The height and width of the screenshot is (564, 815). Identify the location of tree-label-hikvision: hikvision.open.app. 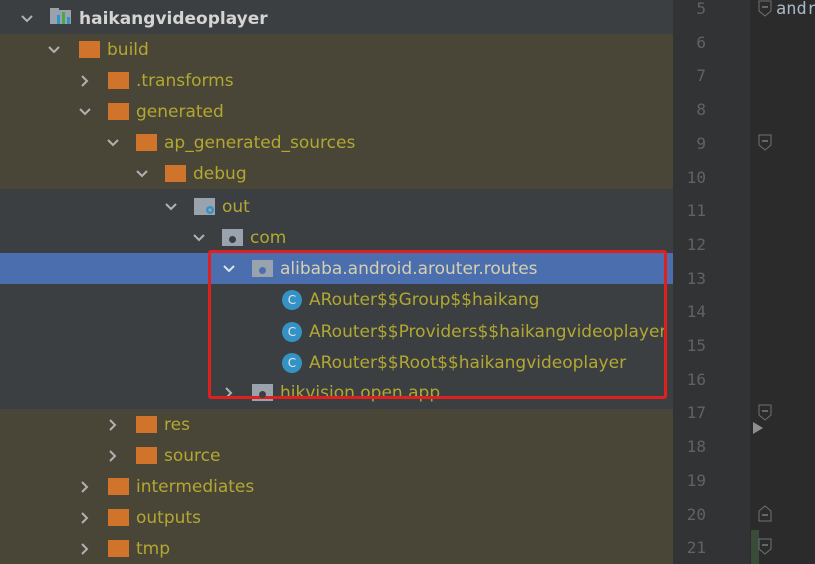
(360, 392).